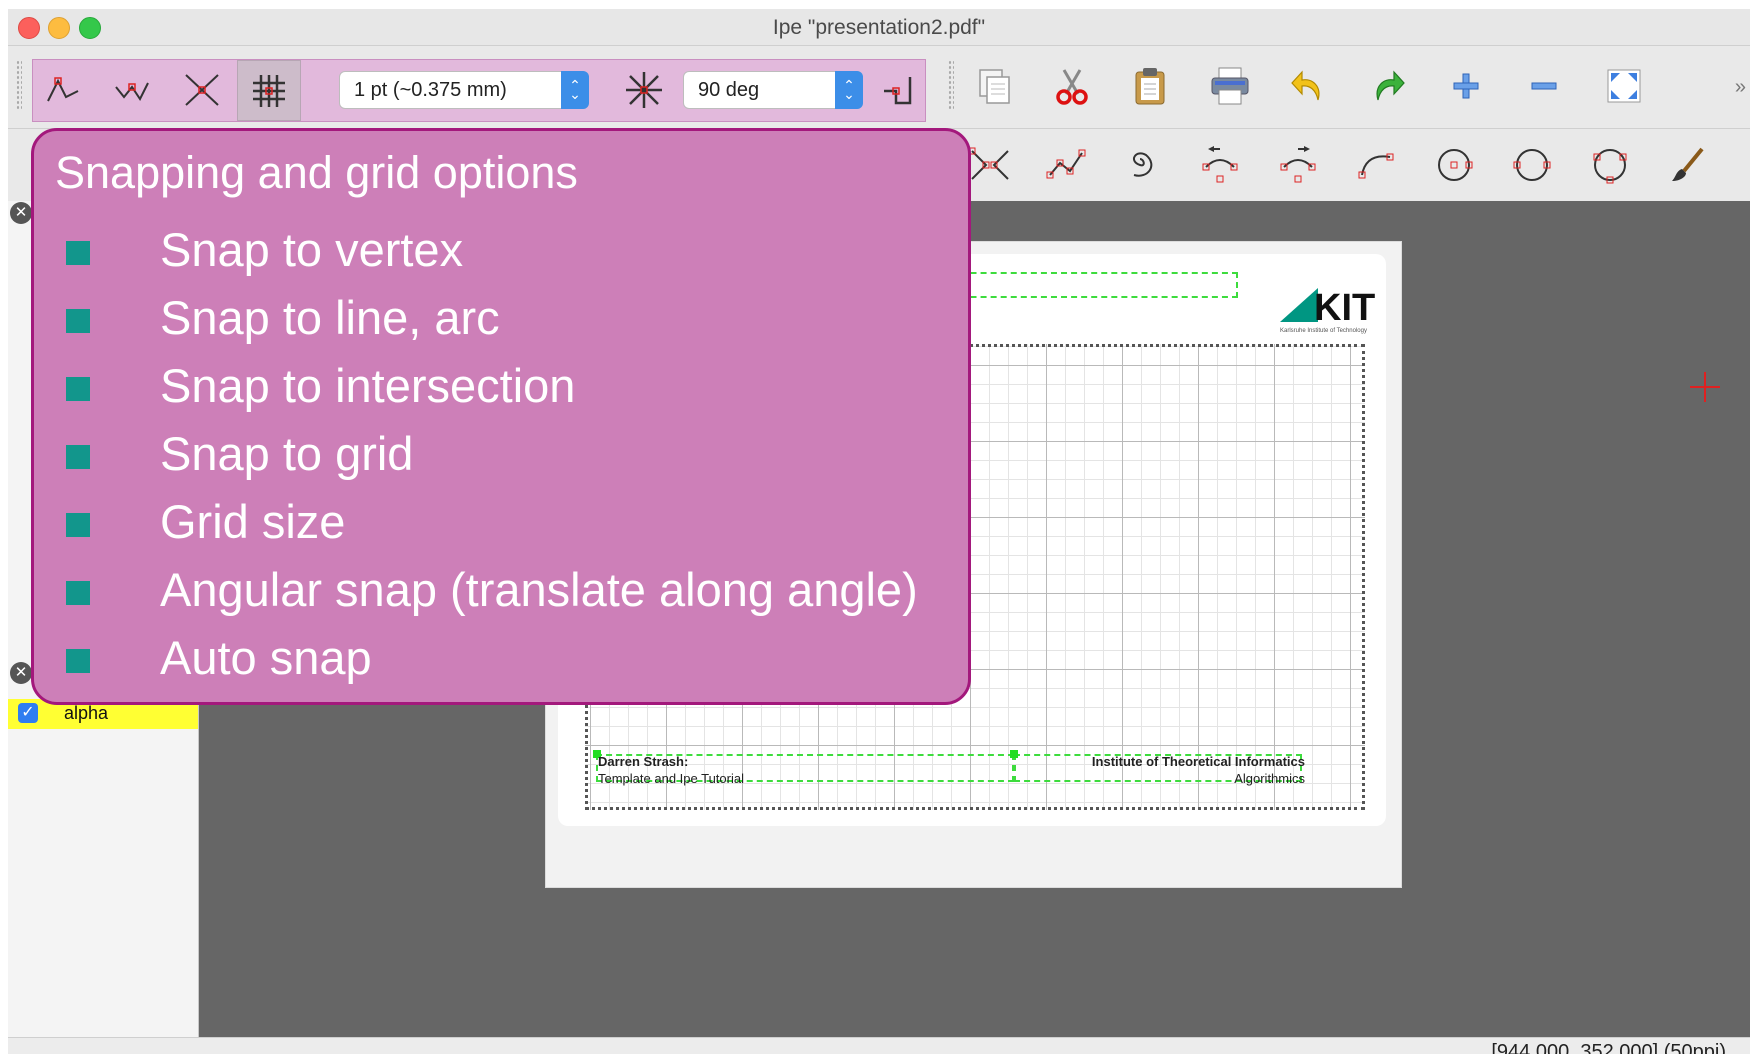 This screenshot has height=1054, width=1755. I want to click on polyline-tool-icon, so click(1066, 164).